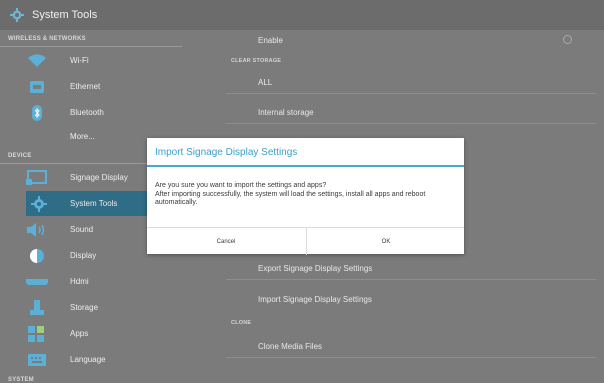  I want to click on sidebar-item-ethernet: Ethernet, so click(91, 86).